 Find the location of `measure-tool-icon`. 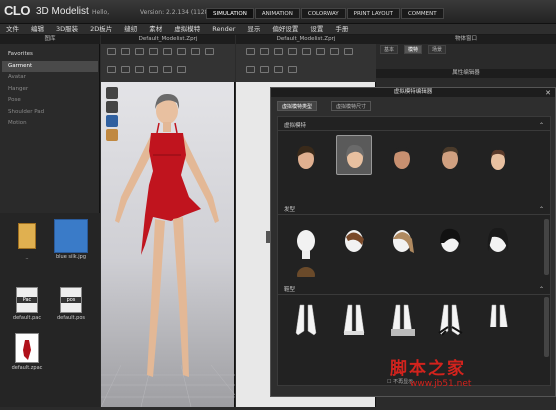

measure-tool-icon is located at coordinates (181, 51).